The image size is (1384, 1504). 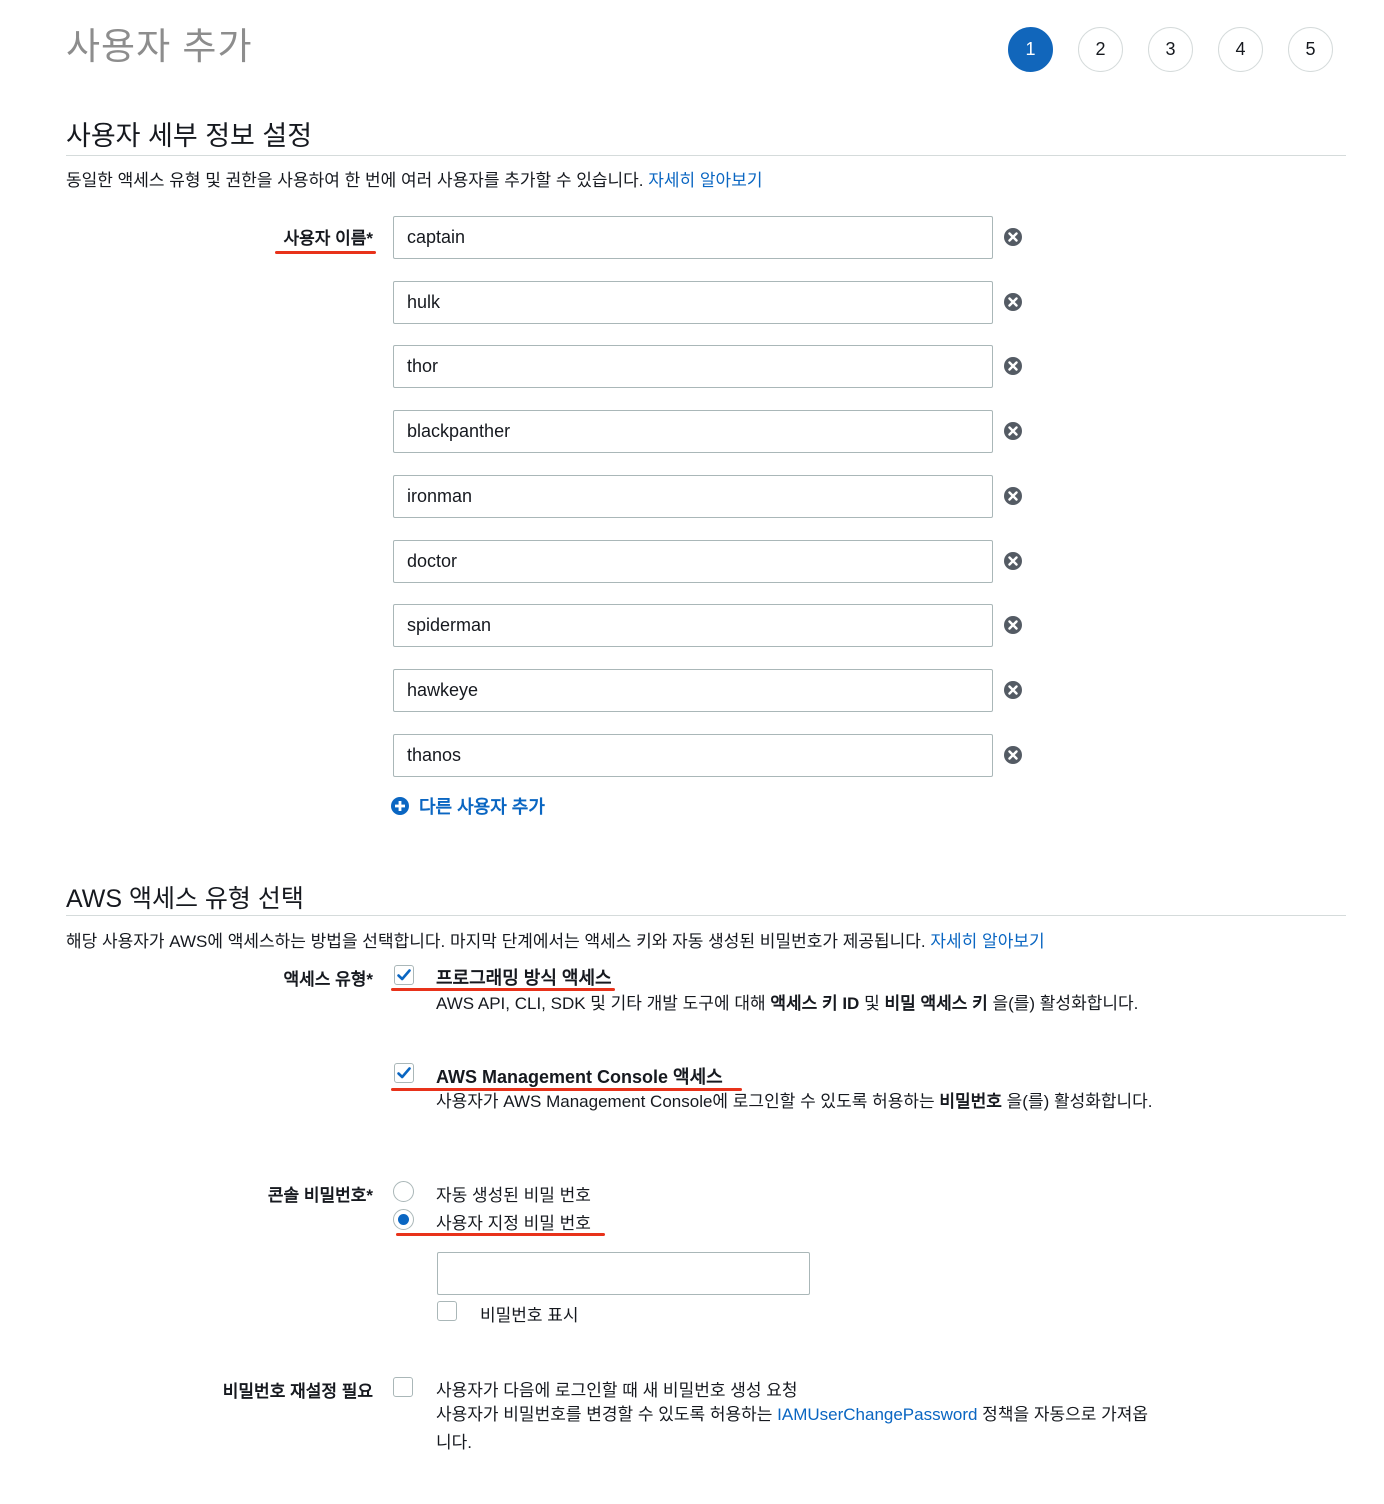 What do you see at coordinates (297, 1391) in the screenshot?
I see `password-reset-label: 비밀번호 재설정 필요` at bounding box center [297, 1391].